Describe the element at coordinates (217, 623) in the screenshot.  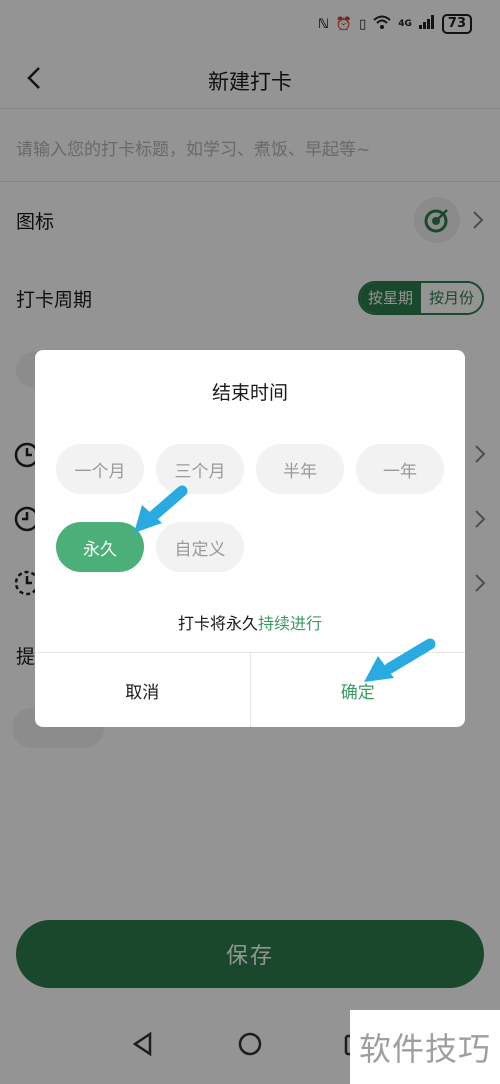
I see `dialog-message-prefix: 打卡将永久` at that location.